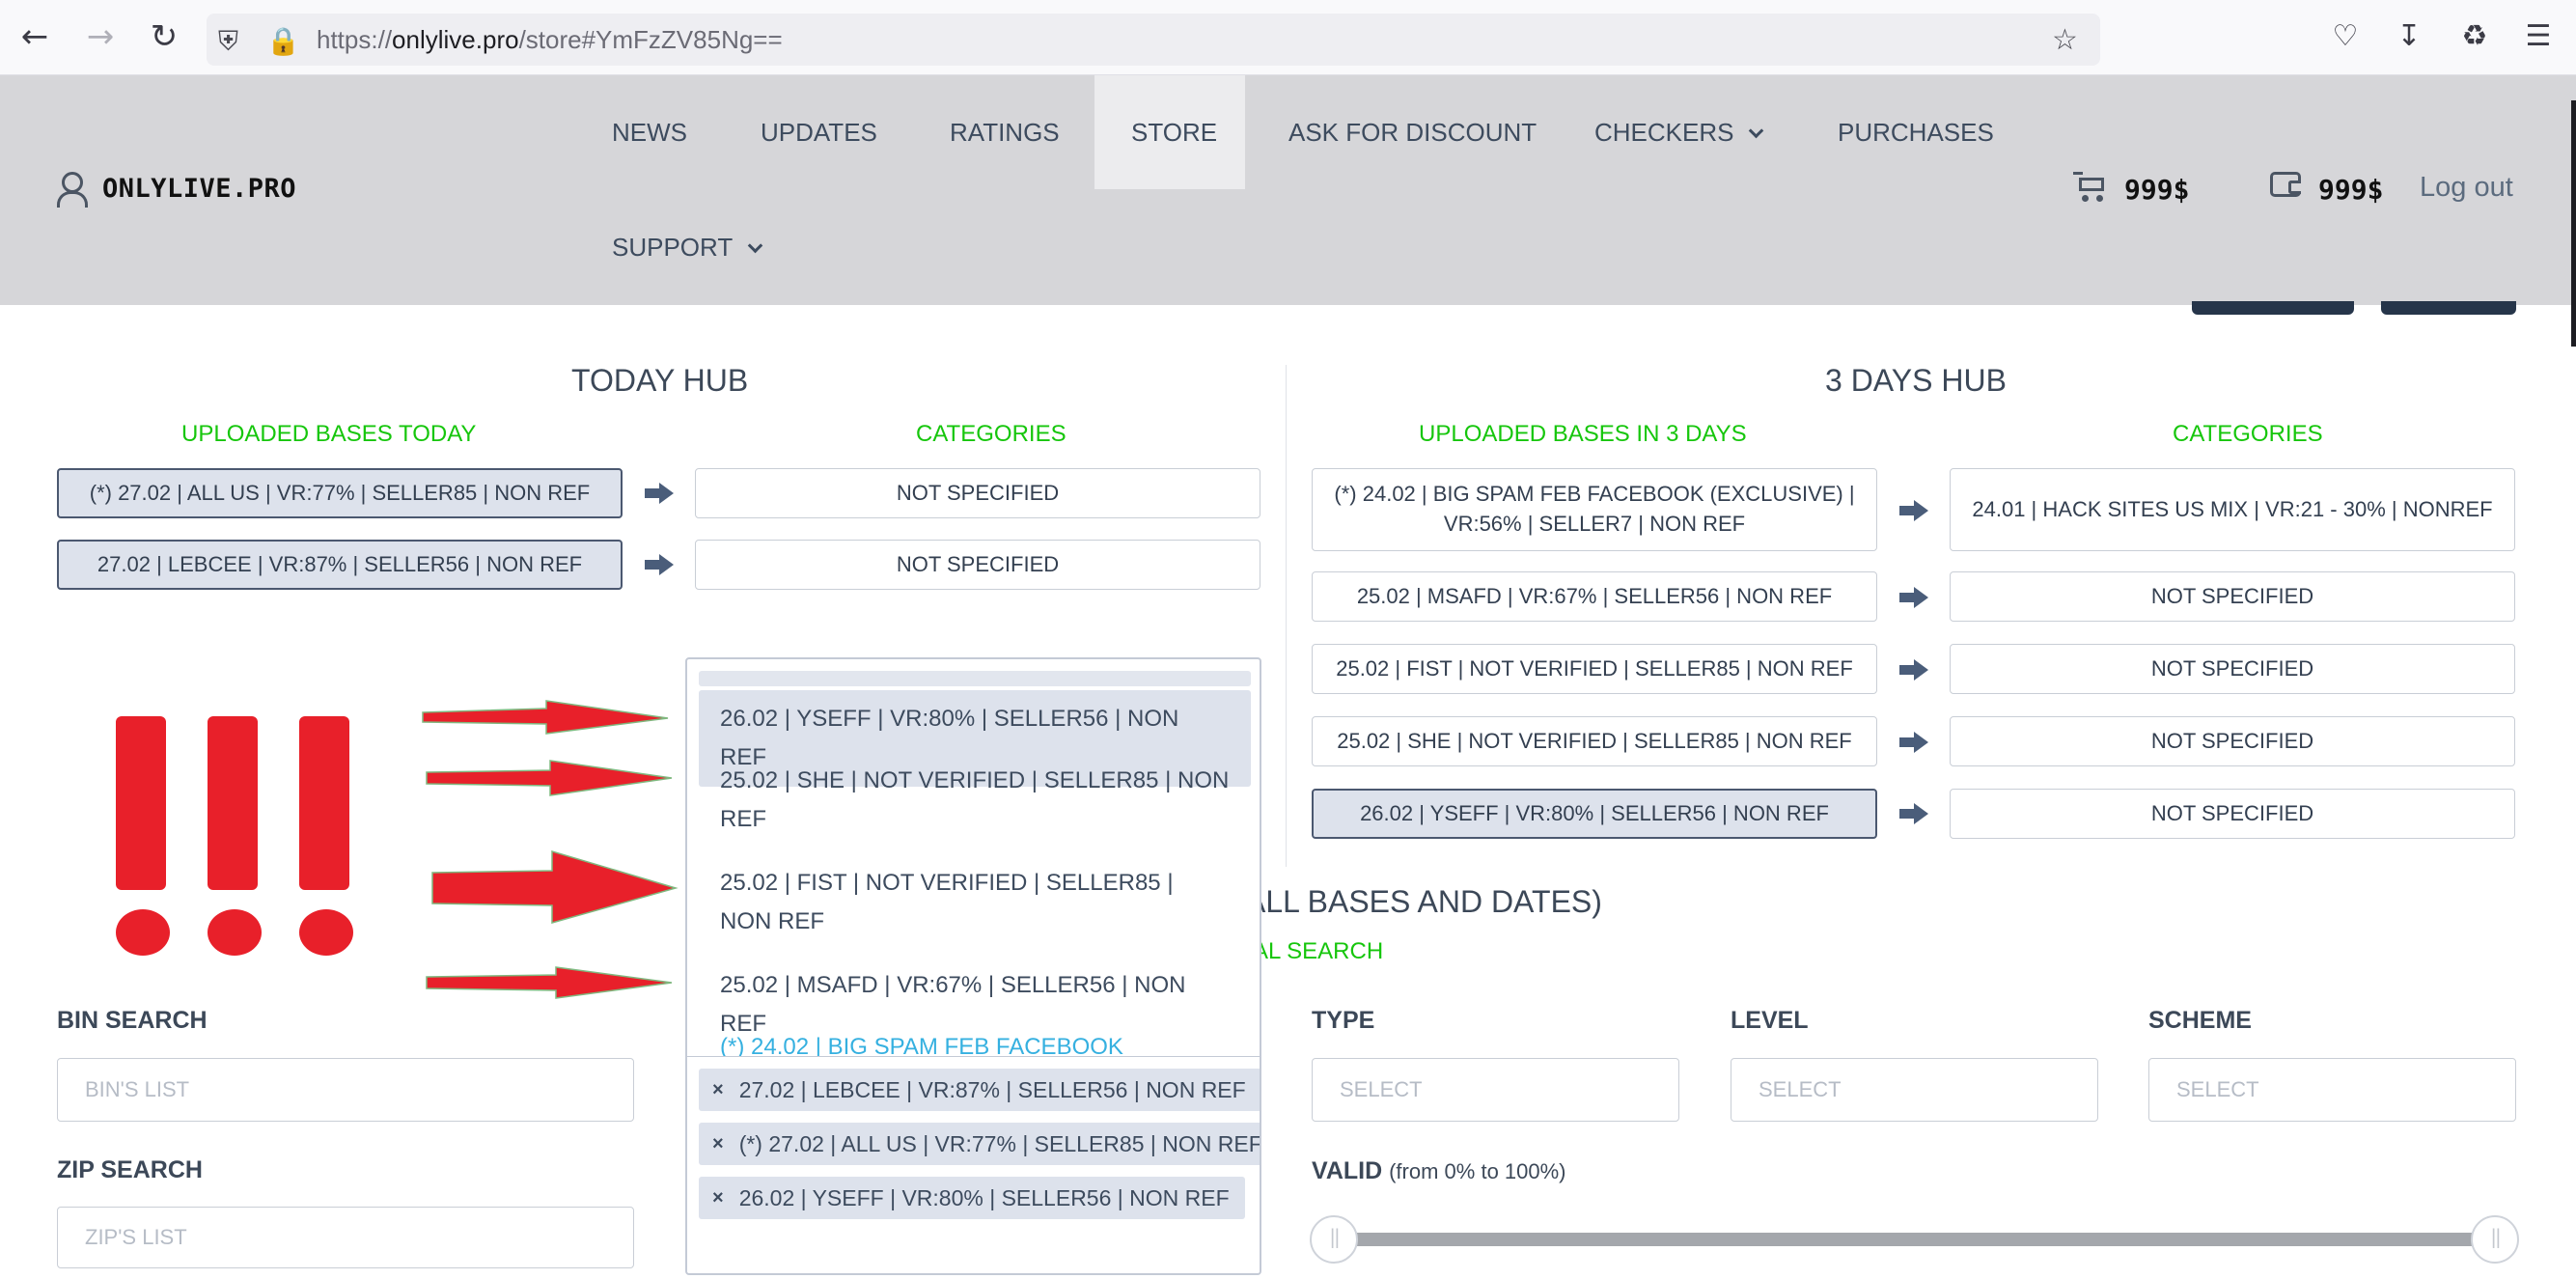 This screenshot has height=1279, width=2576. Describe the element at coordinates (1770, 1021) in the screenshot. I see `level-label: LEVEL` at that location.